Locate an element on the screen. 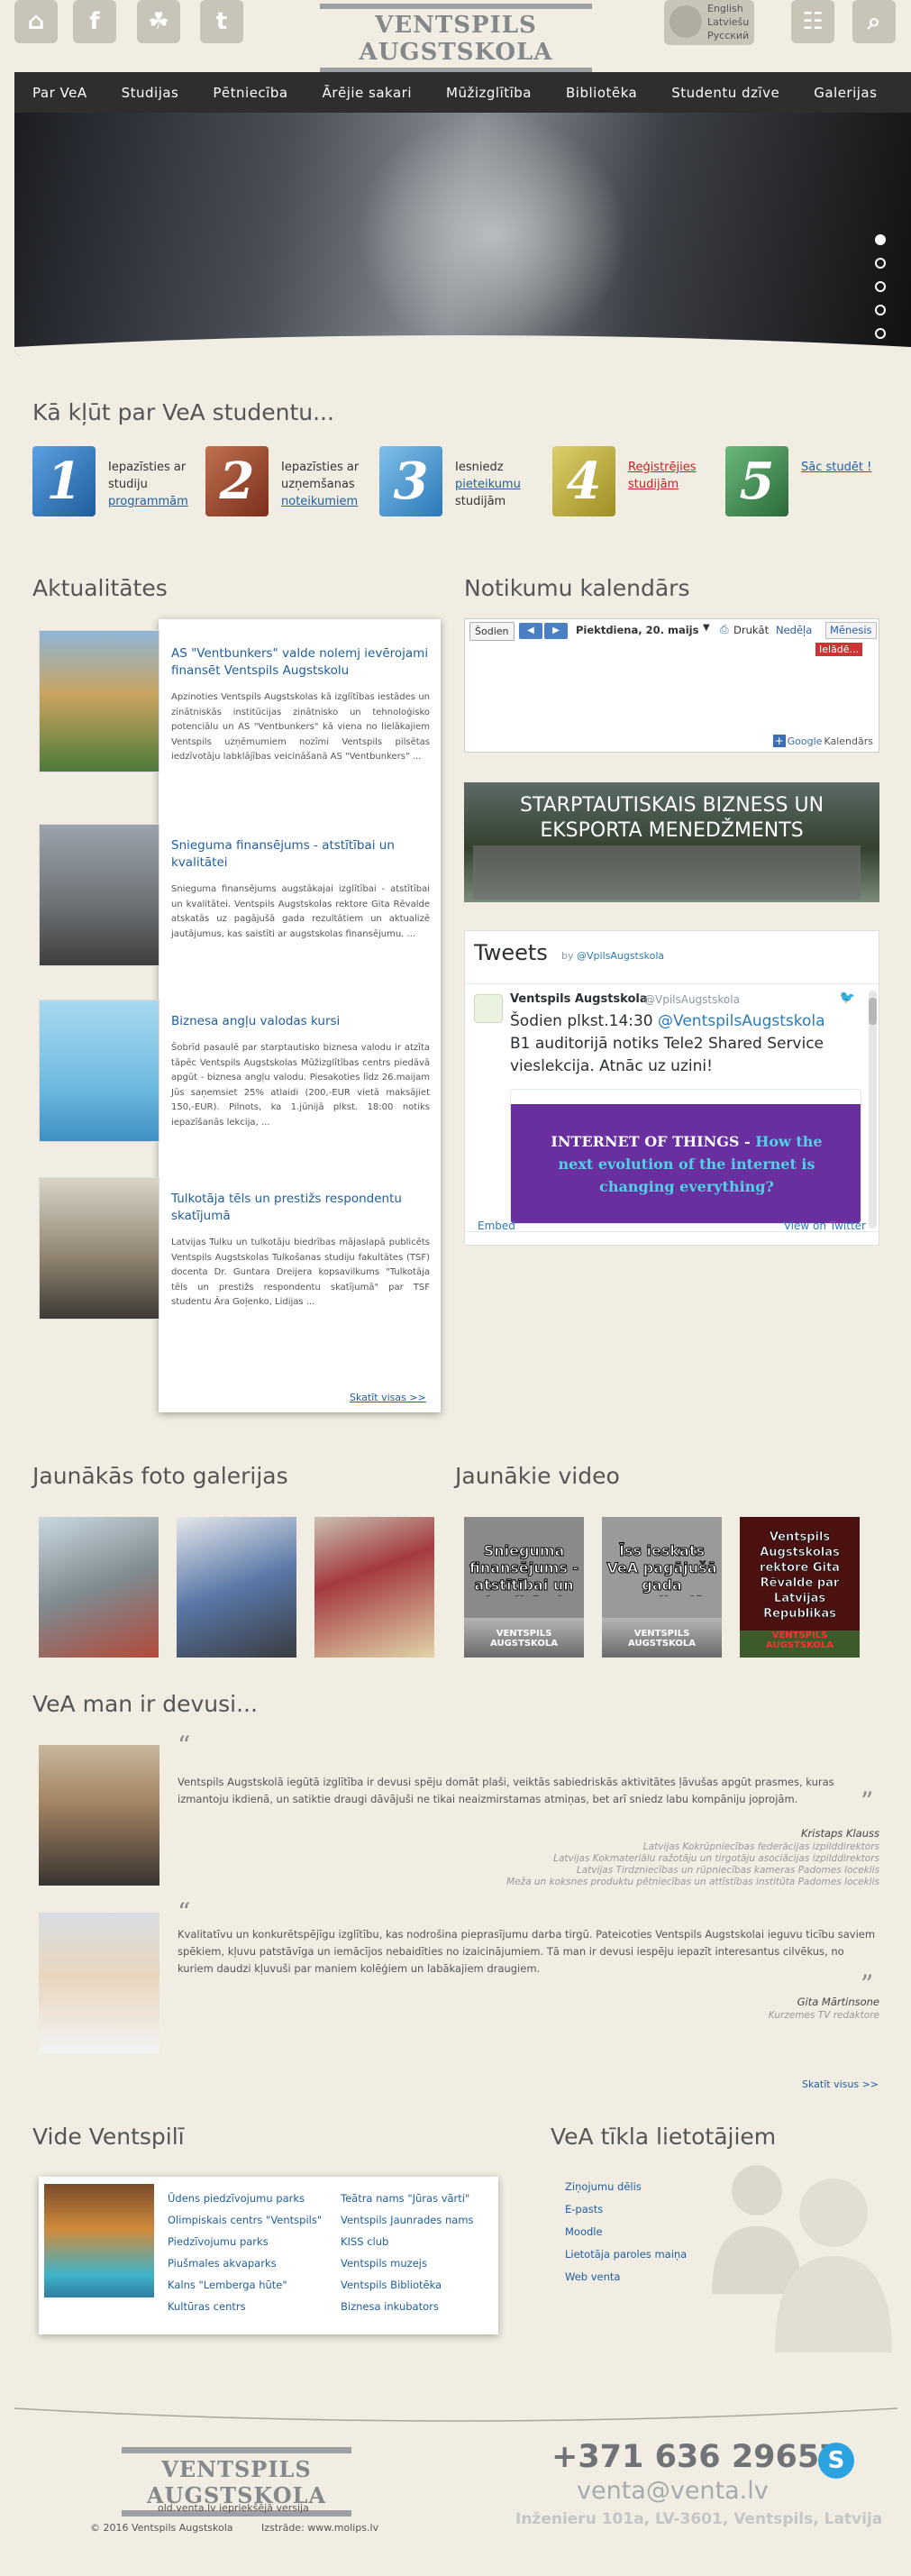  twitter-icon: t is located at coordinates (221, 22).